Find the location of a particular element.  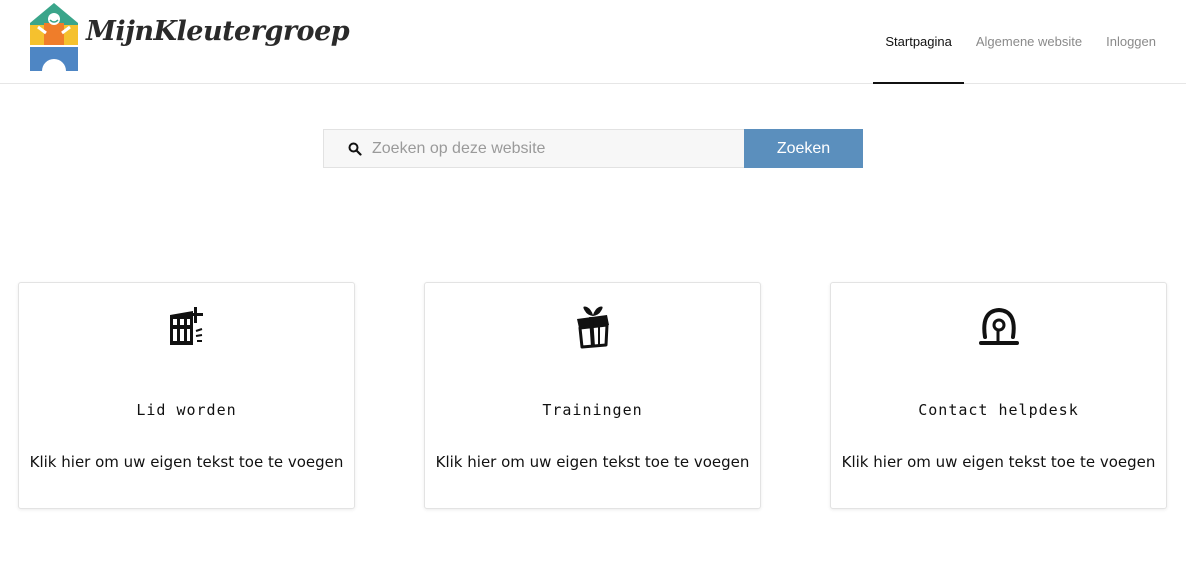

building-icon is located at coordinates (186, 326).